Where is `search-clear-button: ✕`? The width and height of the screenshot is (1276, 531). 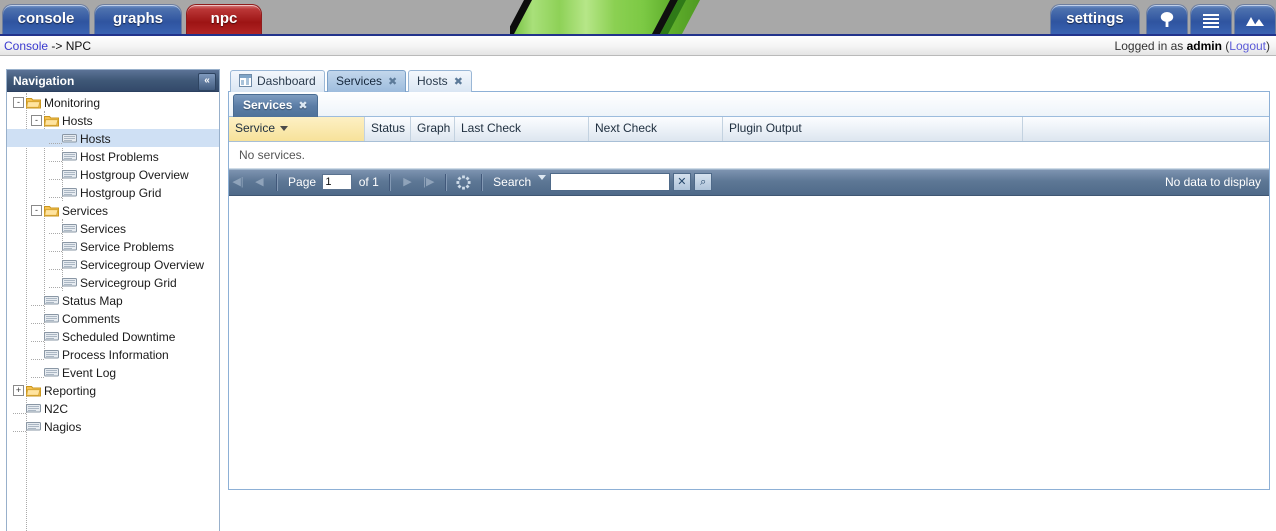 search-clear-button: ✕ is located at coordinates (681, 182).